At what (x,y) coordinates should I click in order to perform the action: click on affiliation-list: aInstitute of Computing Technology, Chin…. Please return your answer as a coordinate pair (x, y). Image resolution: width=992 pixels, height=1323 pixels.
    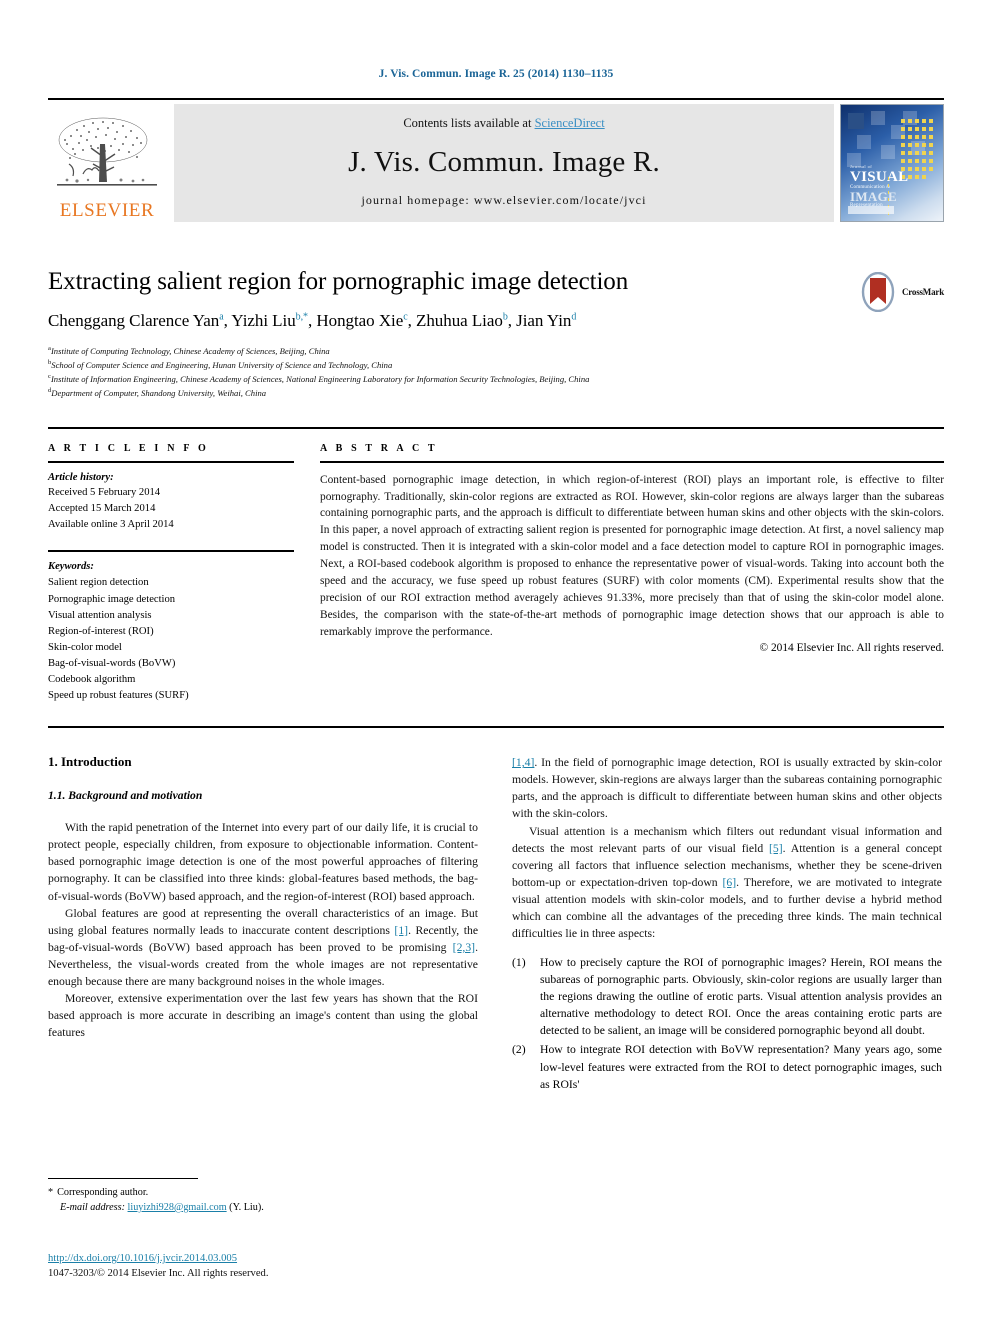
    Looking at the image, I should click on (496, 372).